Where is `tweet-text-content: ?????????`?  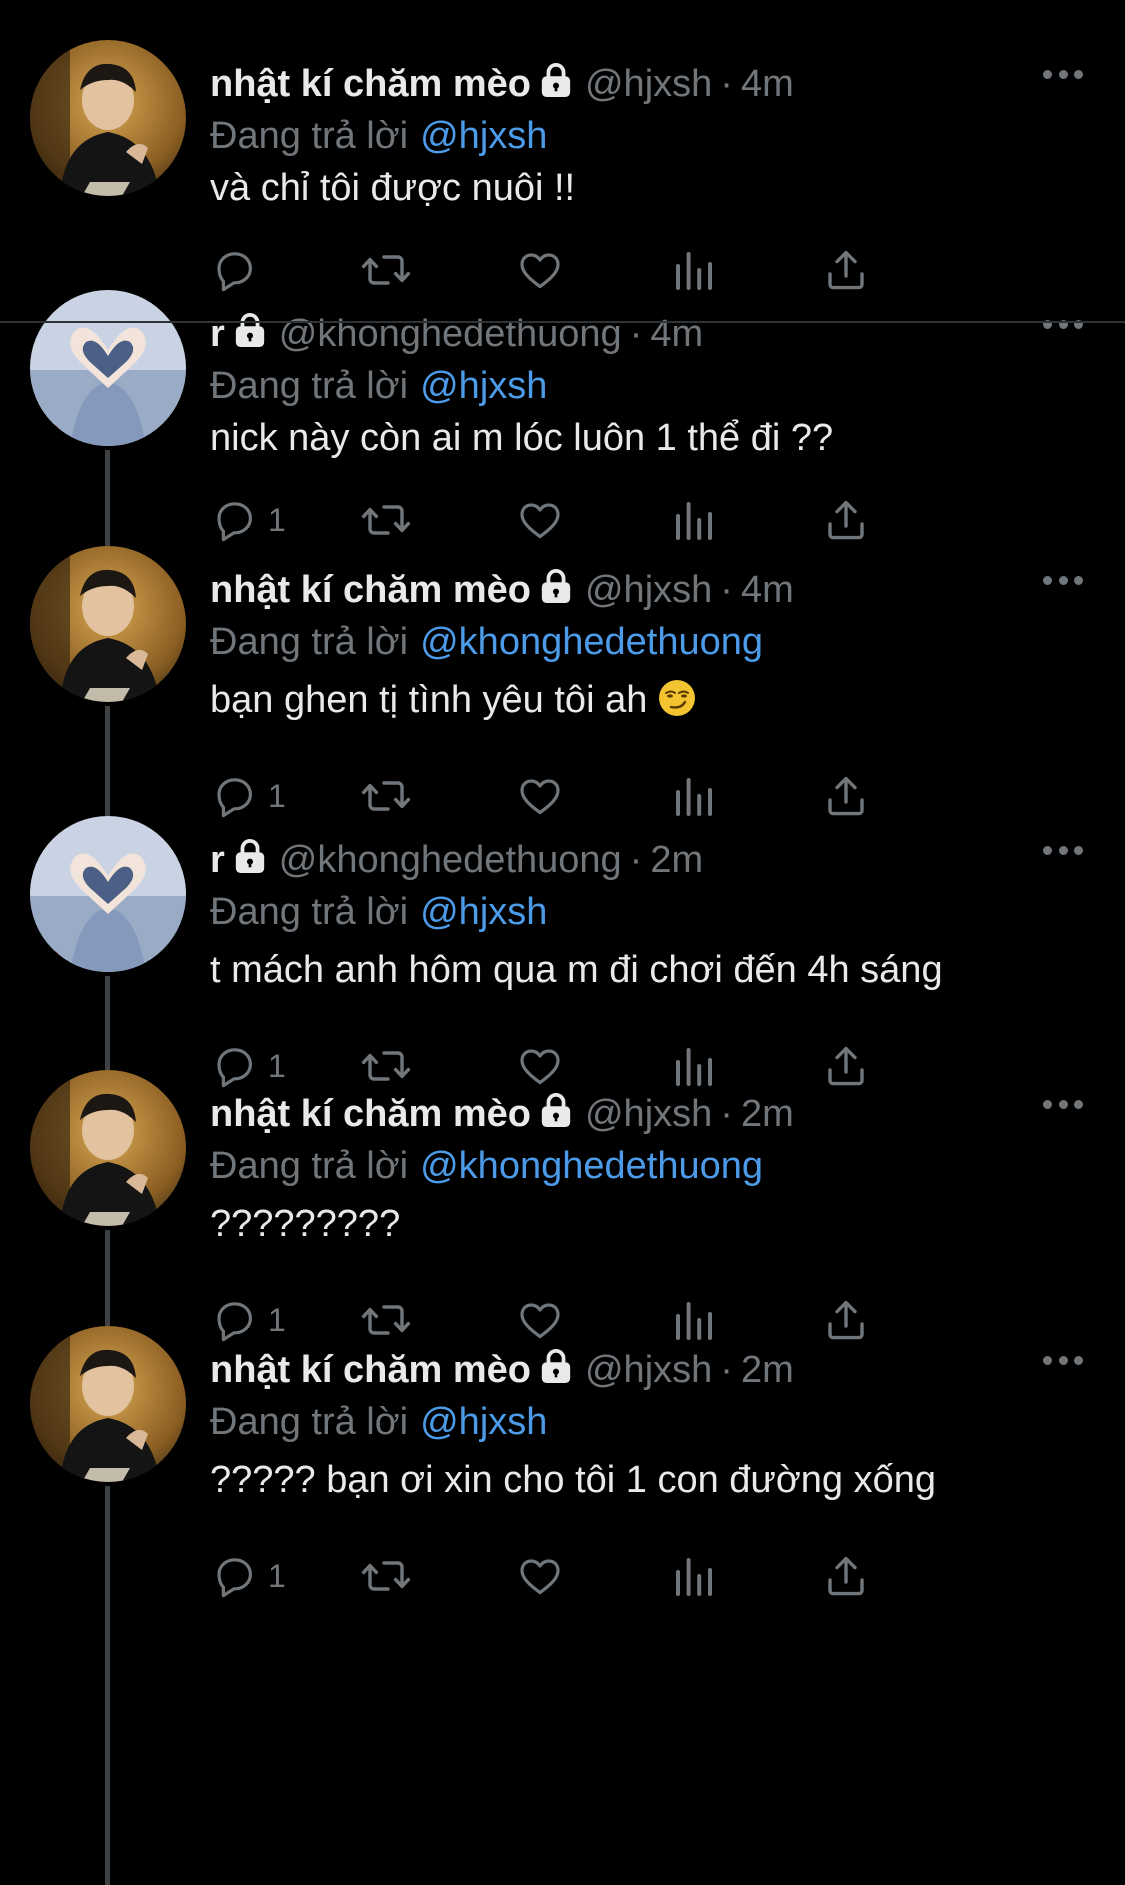
tweet-text-content: ????????? is located at coordinates (305, 1224).